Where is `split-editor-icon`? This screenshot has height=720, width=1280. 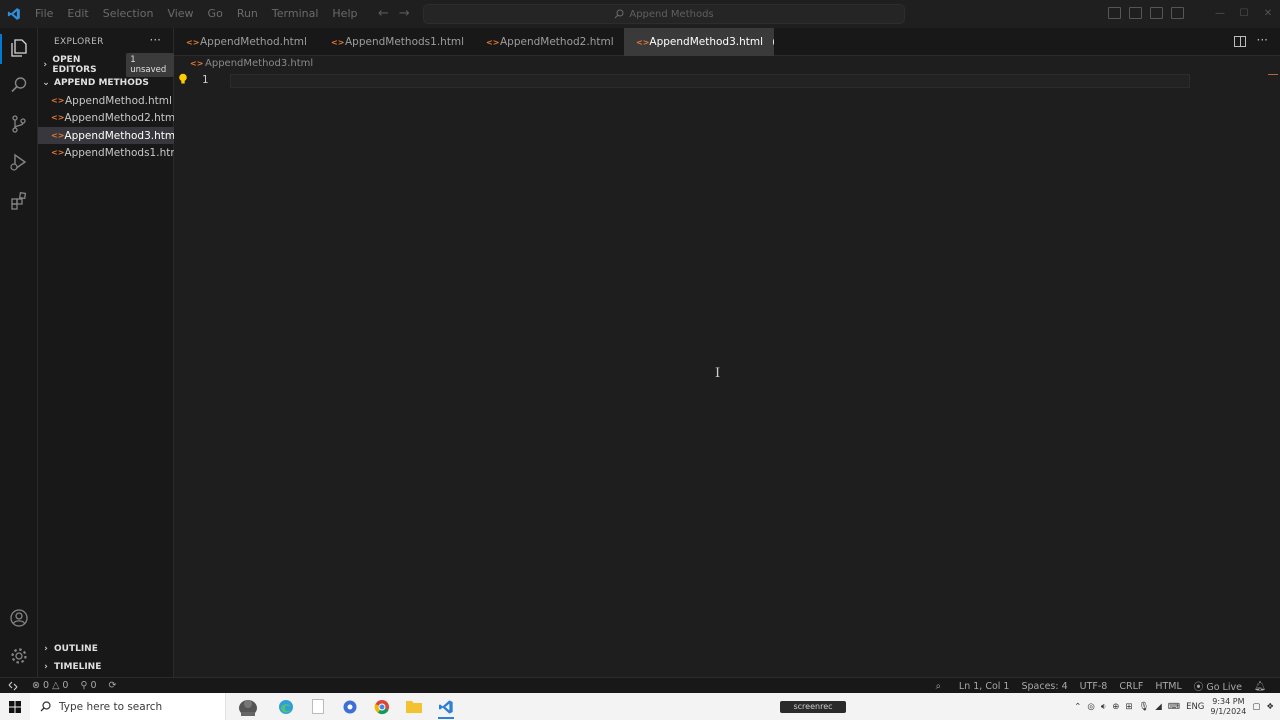
split-editor-icon is located at coordinates (1240, 41).